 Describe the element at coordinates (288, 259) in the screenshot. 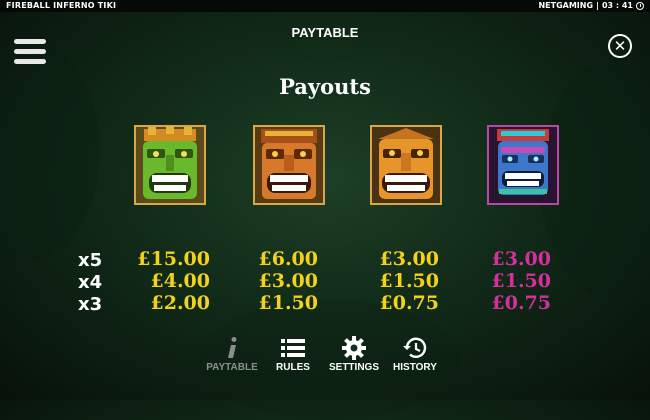

I see `payout-value: £6.00` at that location.